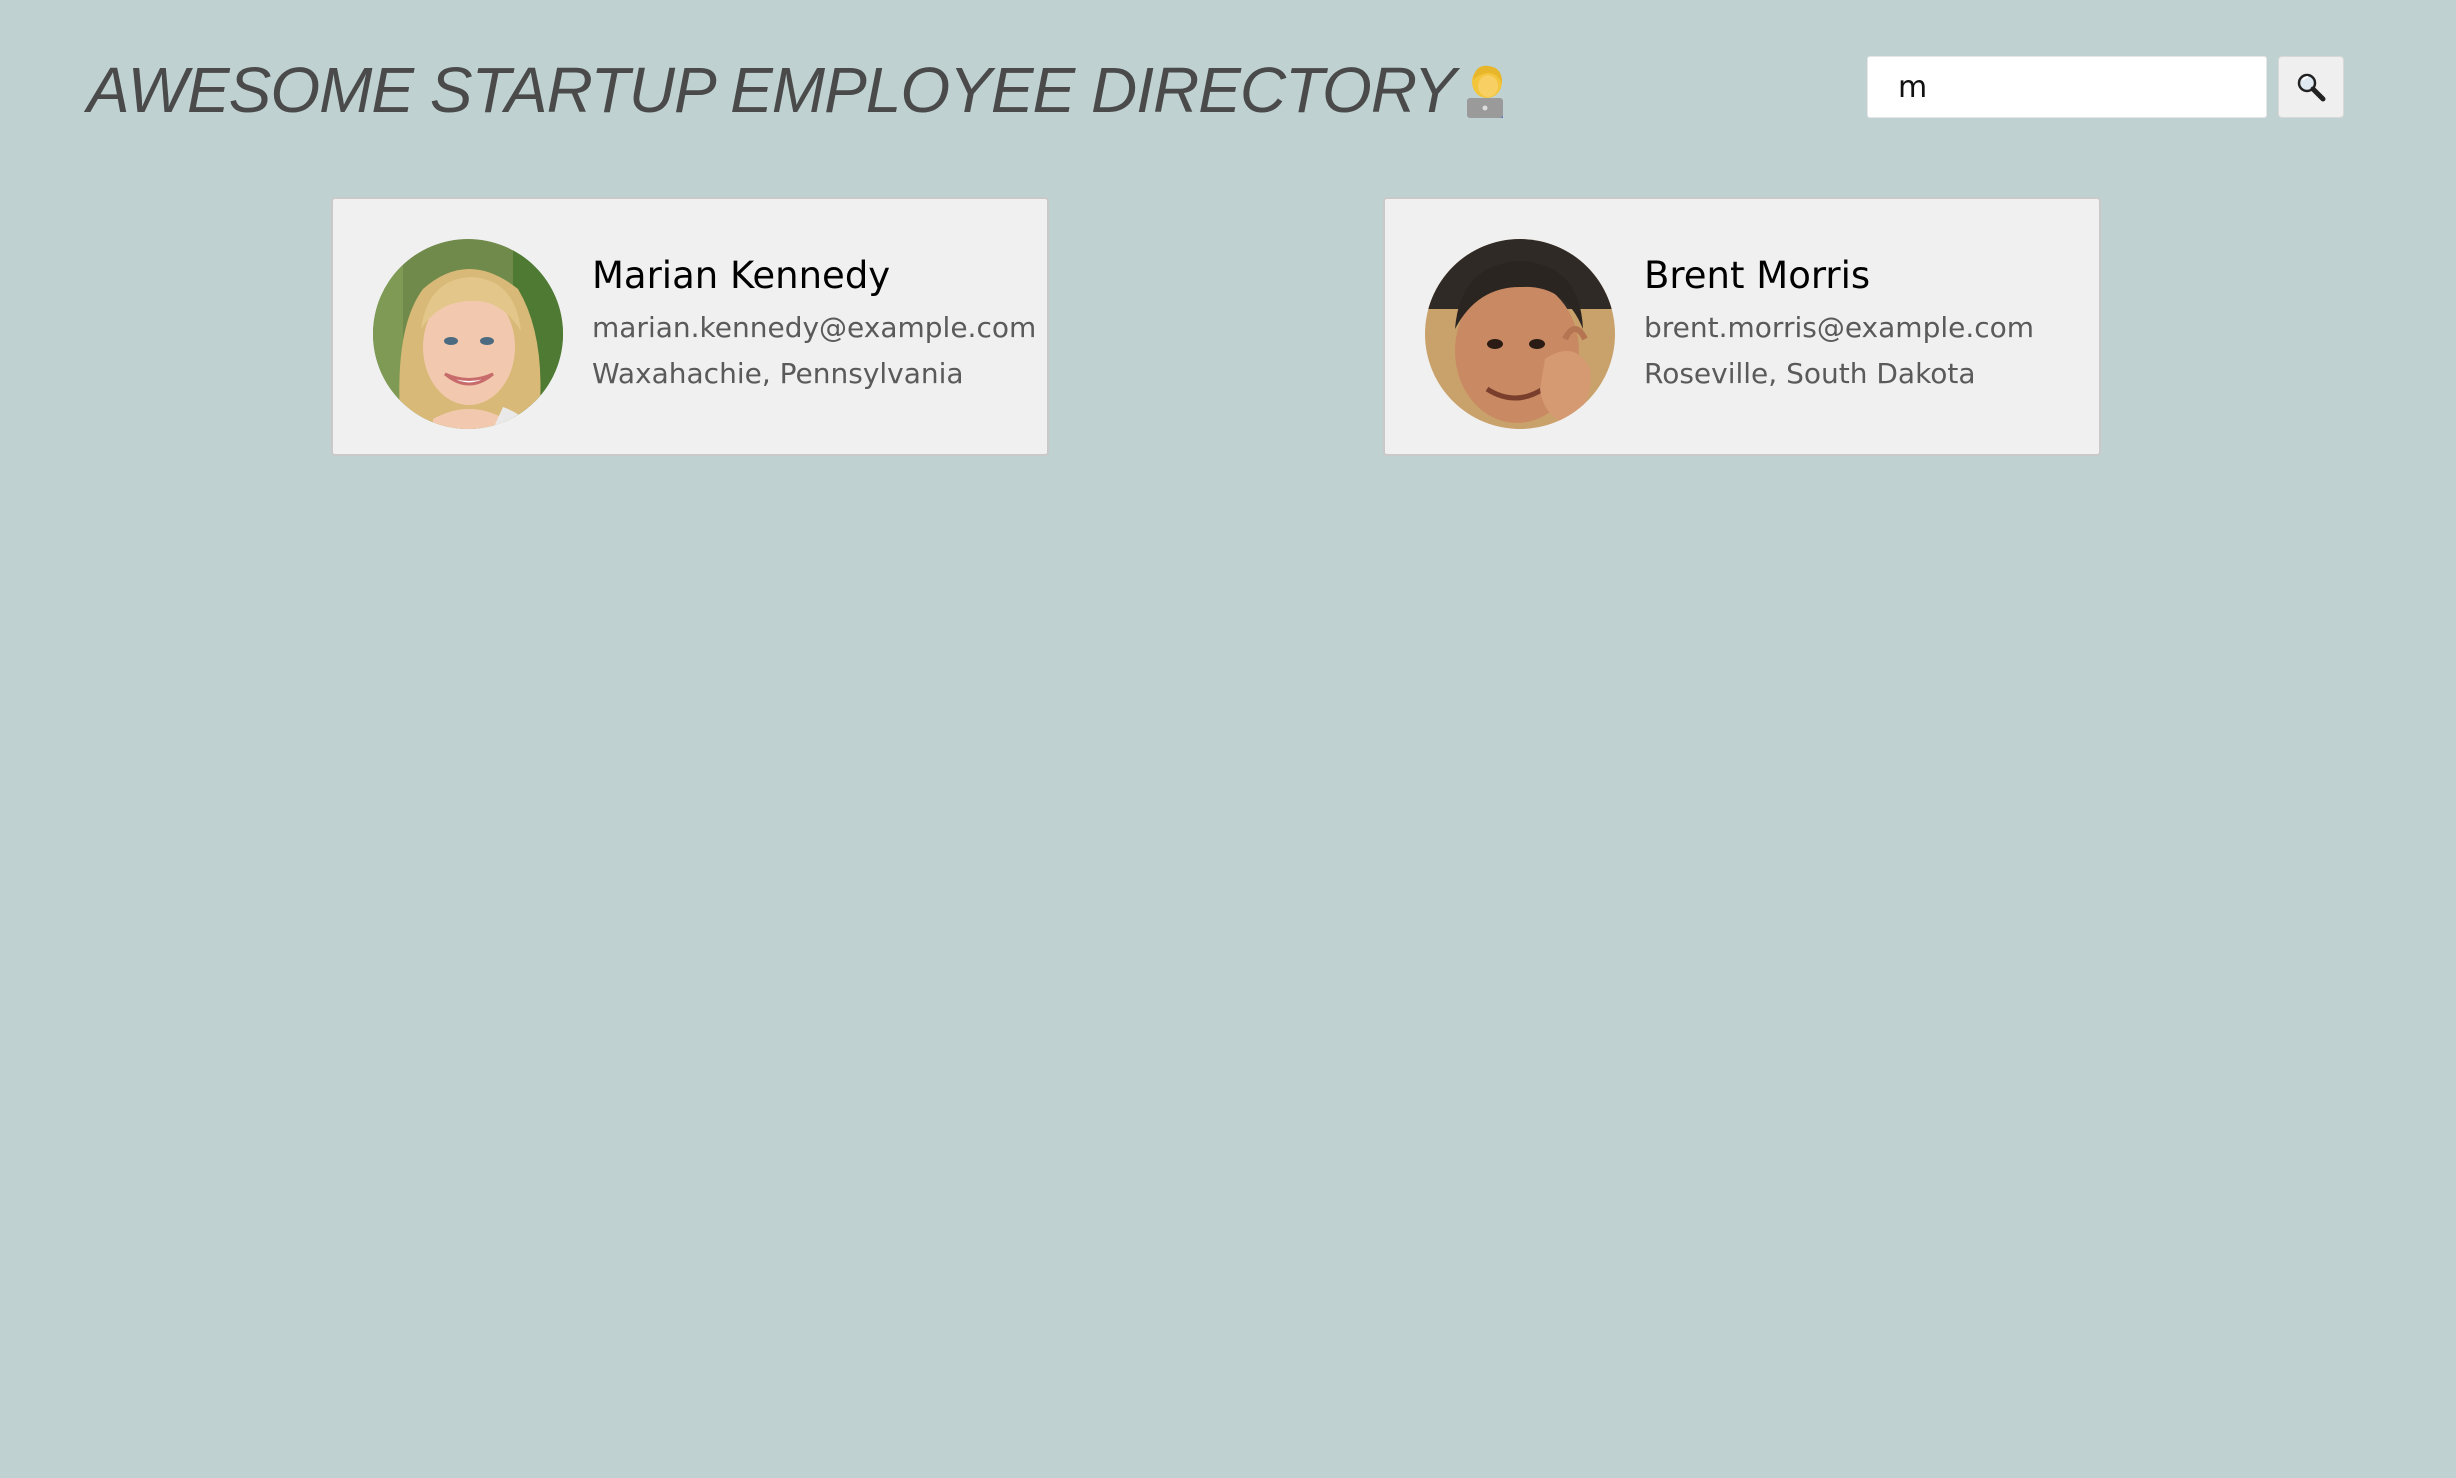  I want to click on employee-email: brent.morris@example.com, so click(1839, 327).